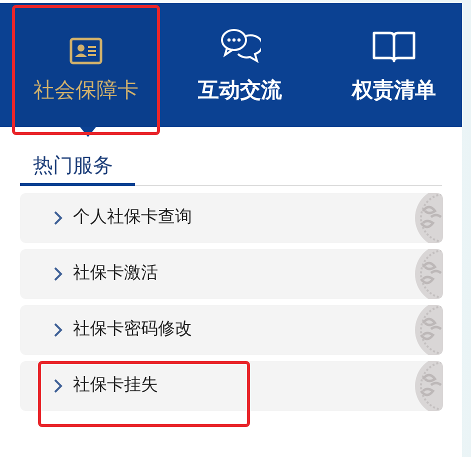 The height and width of the screenshot is (457, 471). What do you see at coordinates (231, 218) in the screenshot?
I see `service-item: 个人社保卡查询` at bounding box center [231, 218].